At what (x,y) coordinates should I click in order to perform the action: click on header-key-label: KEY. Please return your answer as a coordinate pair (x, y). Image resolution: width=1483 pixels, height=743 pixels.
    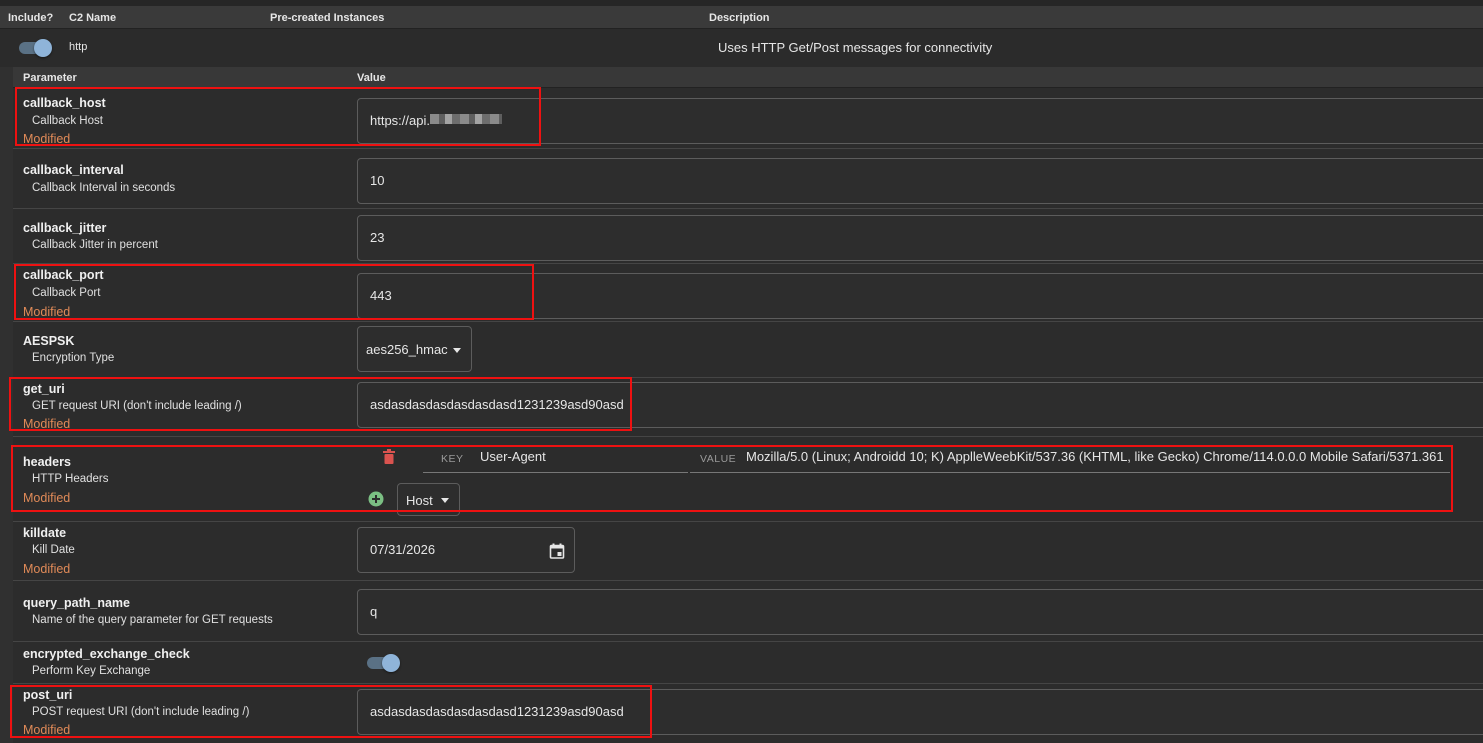
    Looking at the image, I should click on (452, 459).